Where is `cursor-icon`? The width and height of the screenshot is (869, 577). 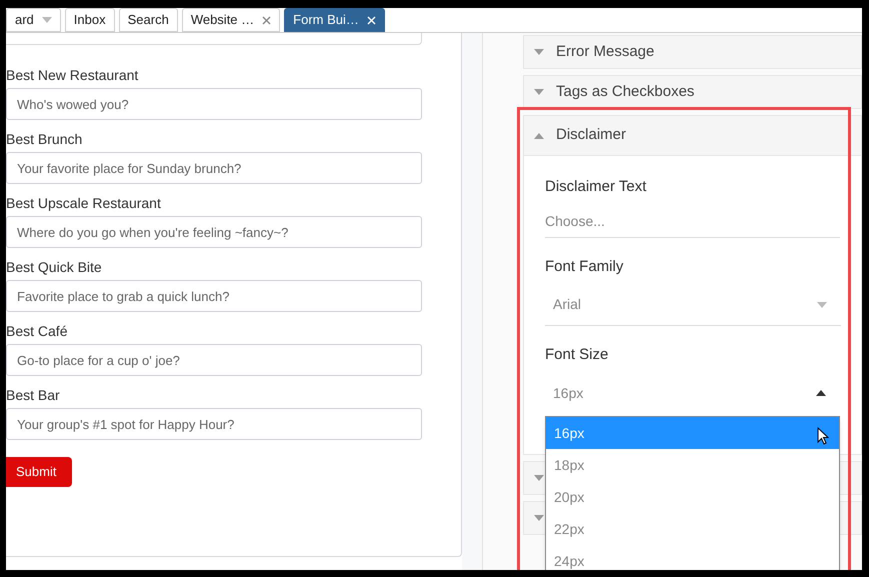 cursor-icon is located at coordinates (823, 436).